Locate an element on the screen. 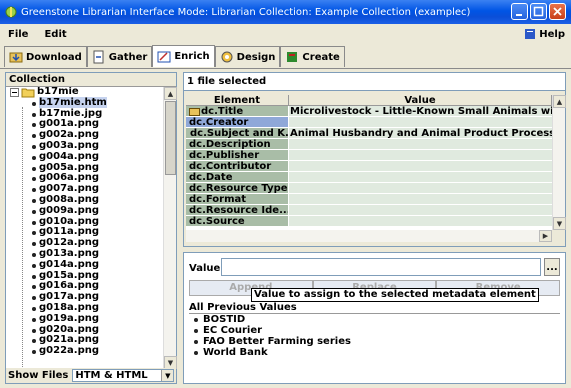 This screenshot has height=388, width=571. gather-icon is located at coordinates (98, 57).